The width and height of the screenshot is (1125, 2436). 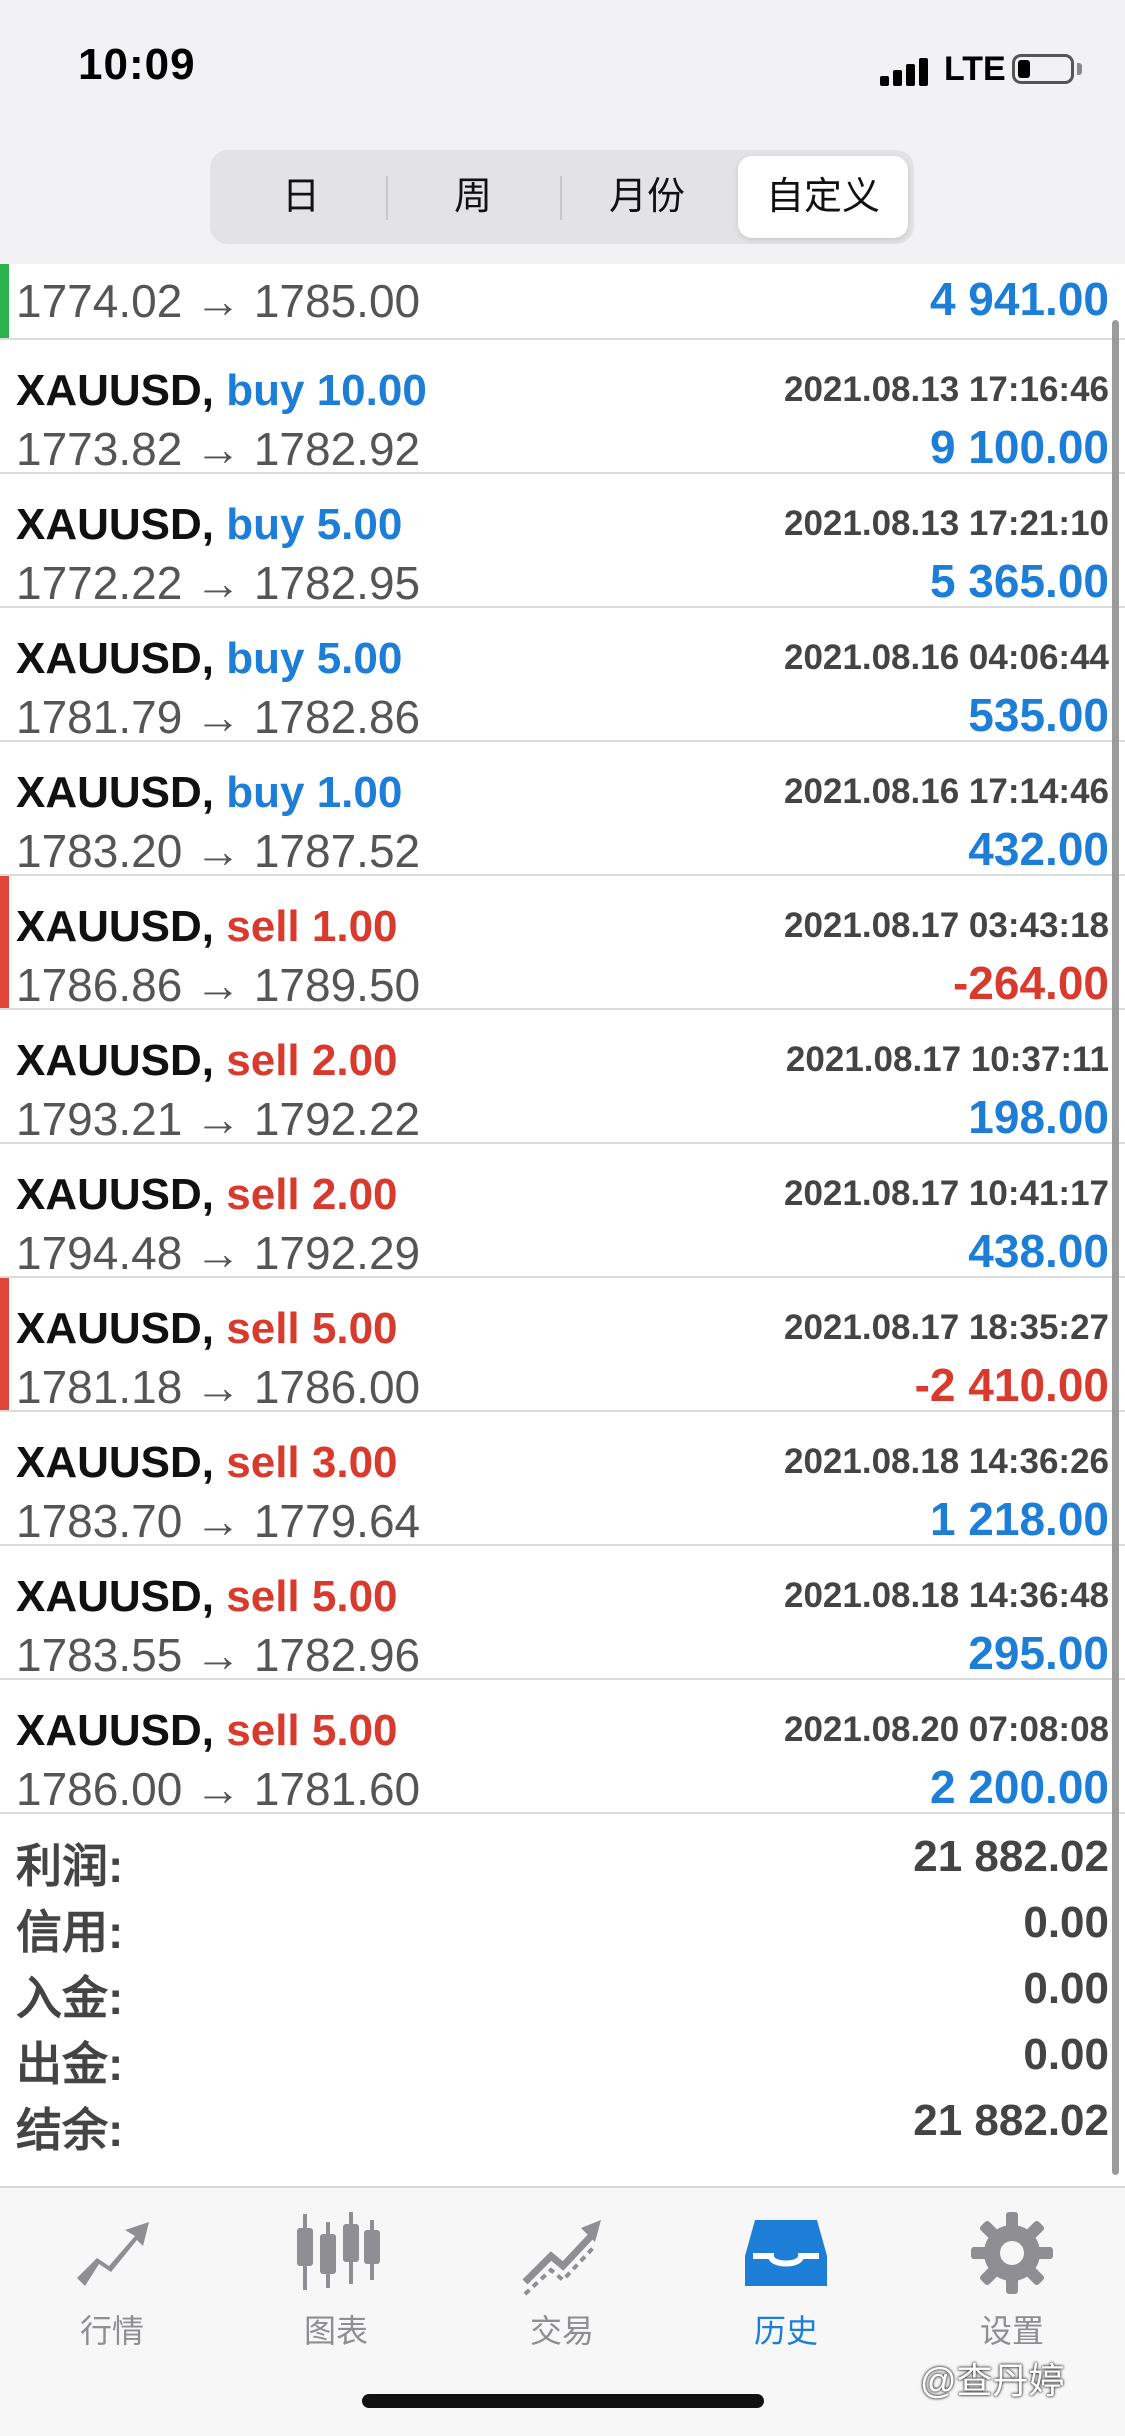 I want to click on deal-prices: 1786.86 → 1789.50, so click(x=218, y=985).